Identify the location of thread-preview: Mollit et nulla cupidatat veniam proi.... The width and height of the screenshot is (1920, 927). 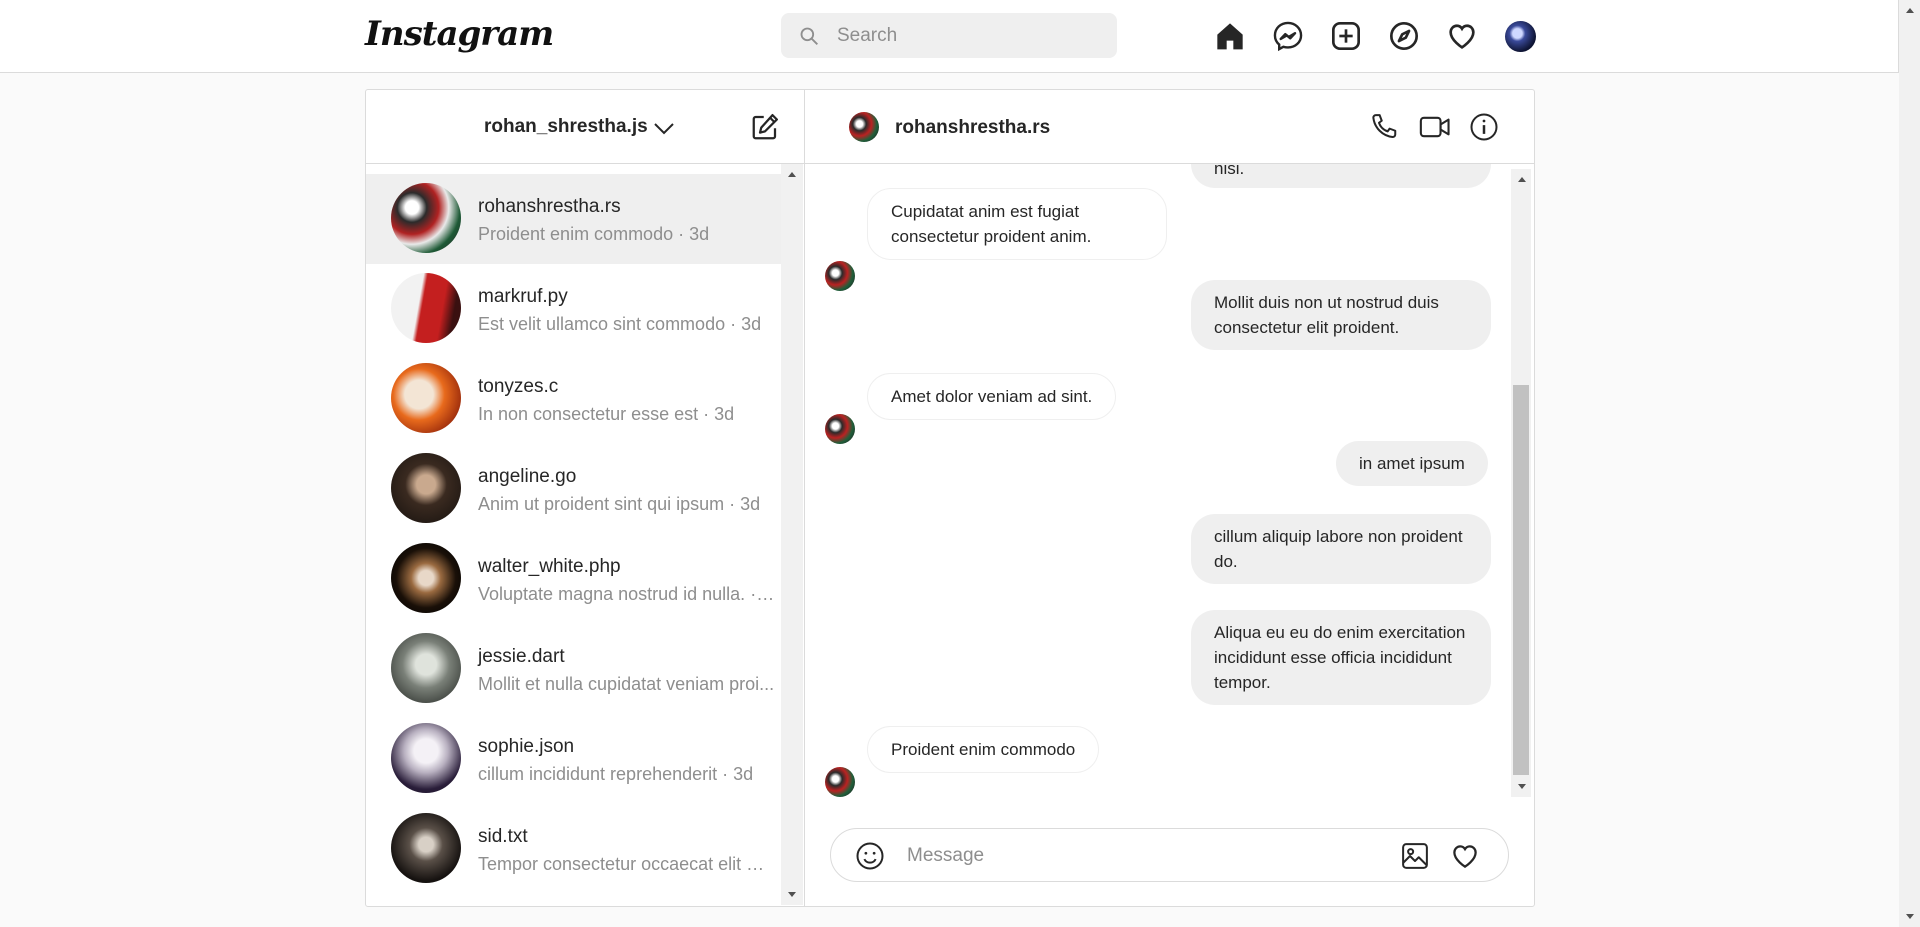
(626, 684).